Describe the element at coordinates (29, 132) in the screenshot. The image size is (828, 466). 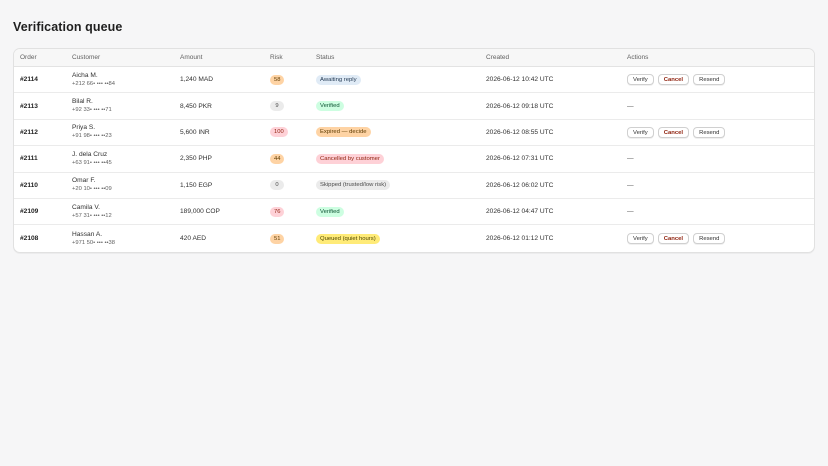
I see `order-id: #2112` at that location.